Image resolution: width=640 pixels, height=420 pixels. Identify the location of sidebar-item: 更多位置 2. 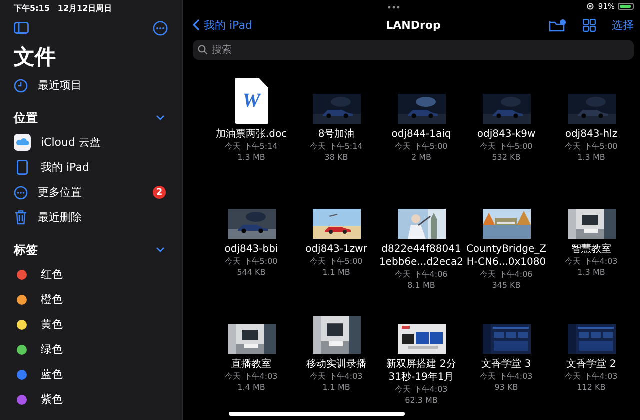
(91, 192).